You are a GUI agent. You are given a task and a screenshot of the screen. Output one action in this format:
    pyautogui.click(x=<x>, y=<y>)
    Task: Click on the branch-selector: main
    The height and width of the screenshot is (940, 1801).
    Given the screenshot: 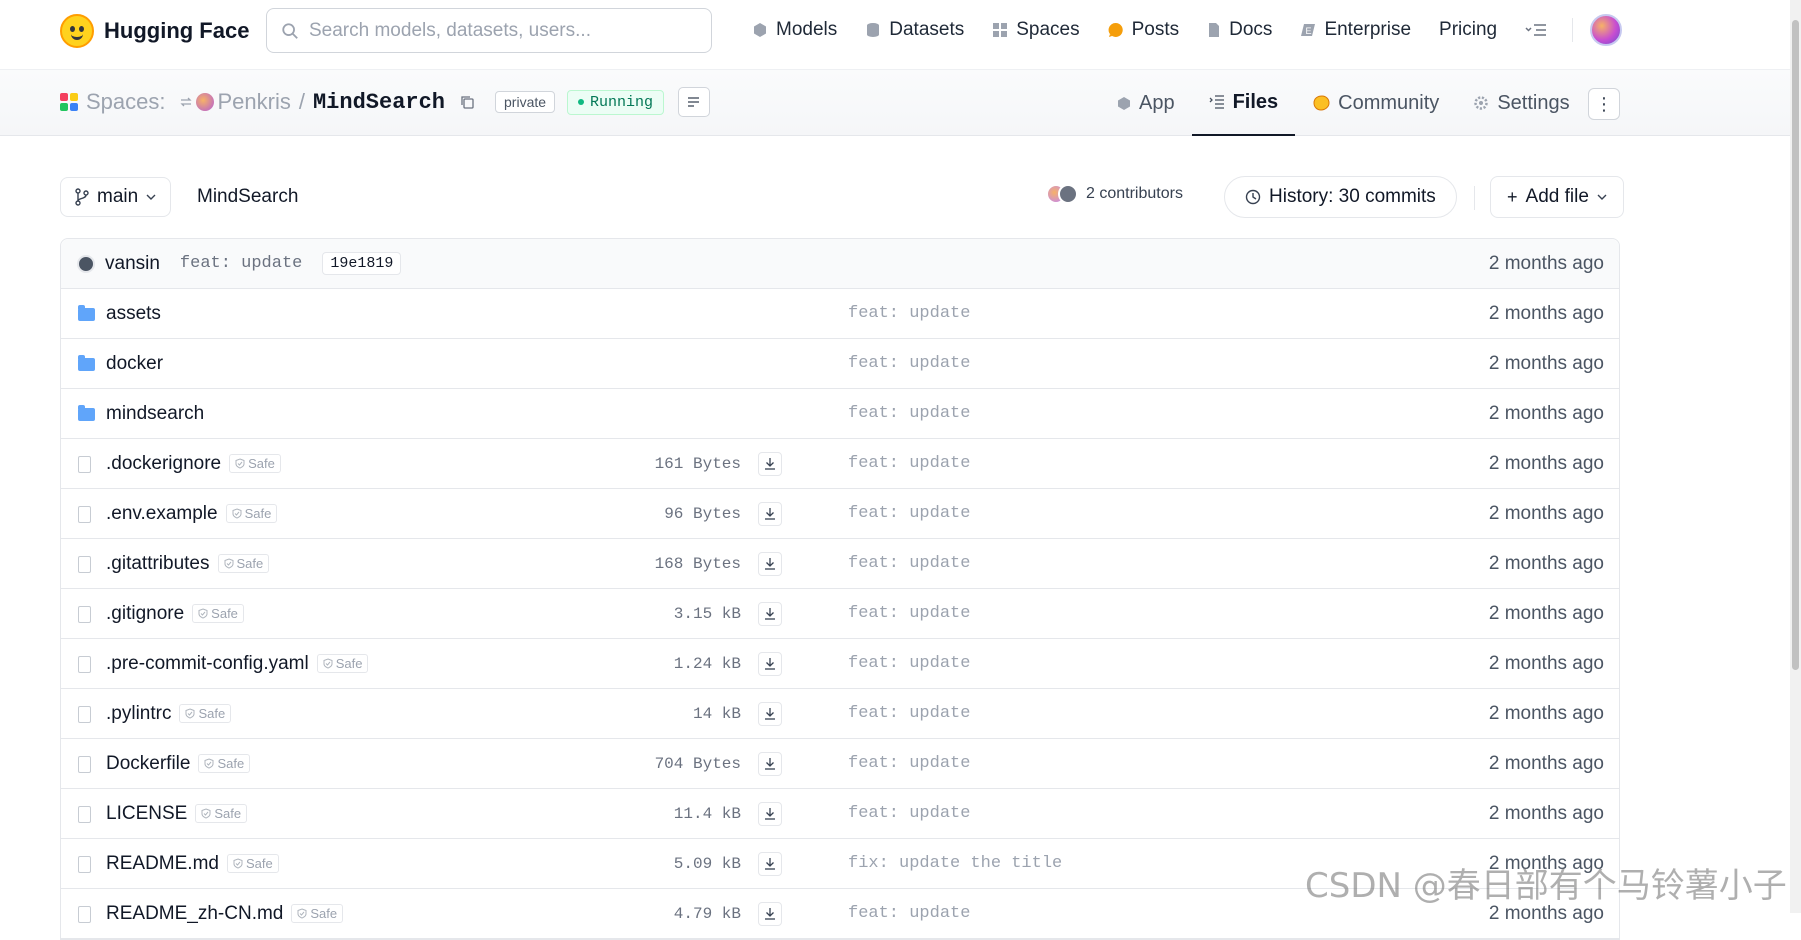 What is the action you would take?
    pyautogui.click(x=116, y=197)
    